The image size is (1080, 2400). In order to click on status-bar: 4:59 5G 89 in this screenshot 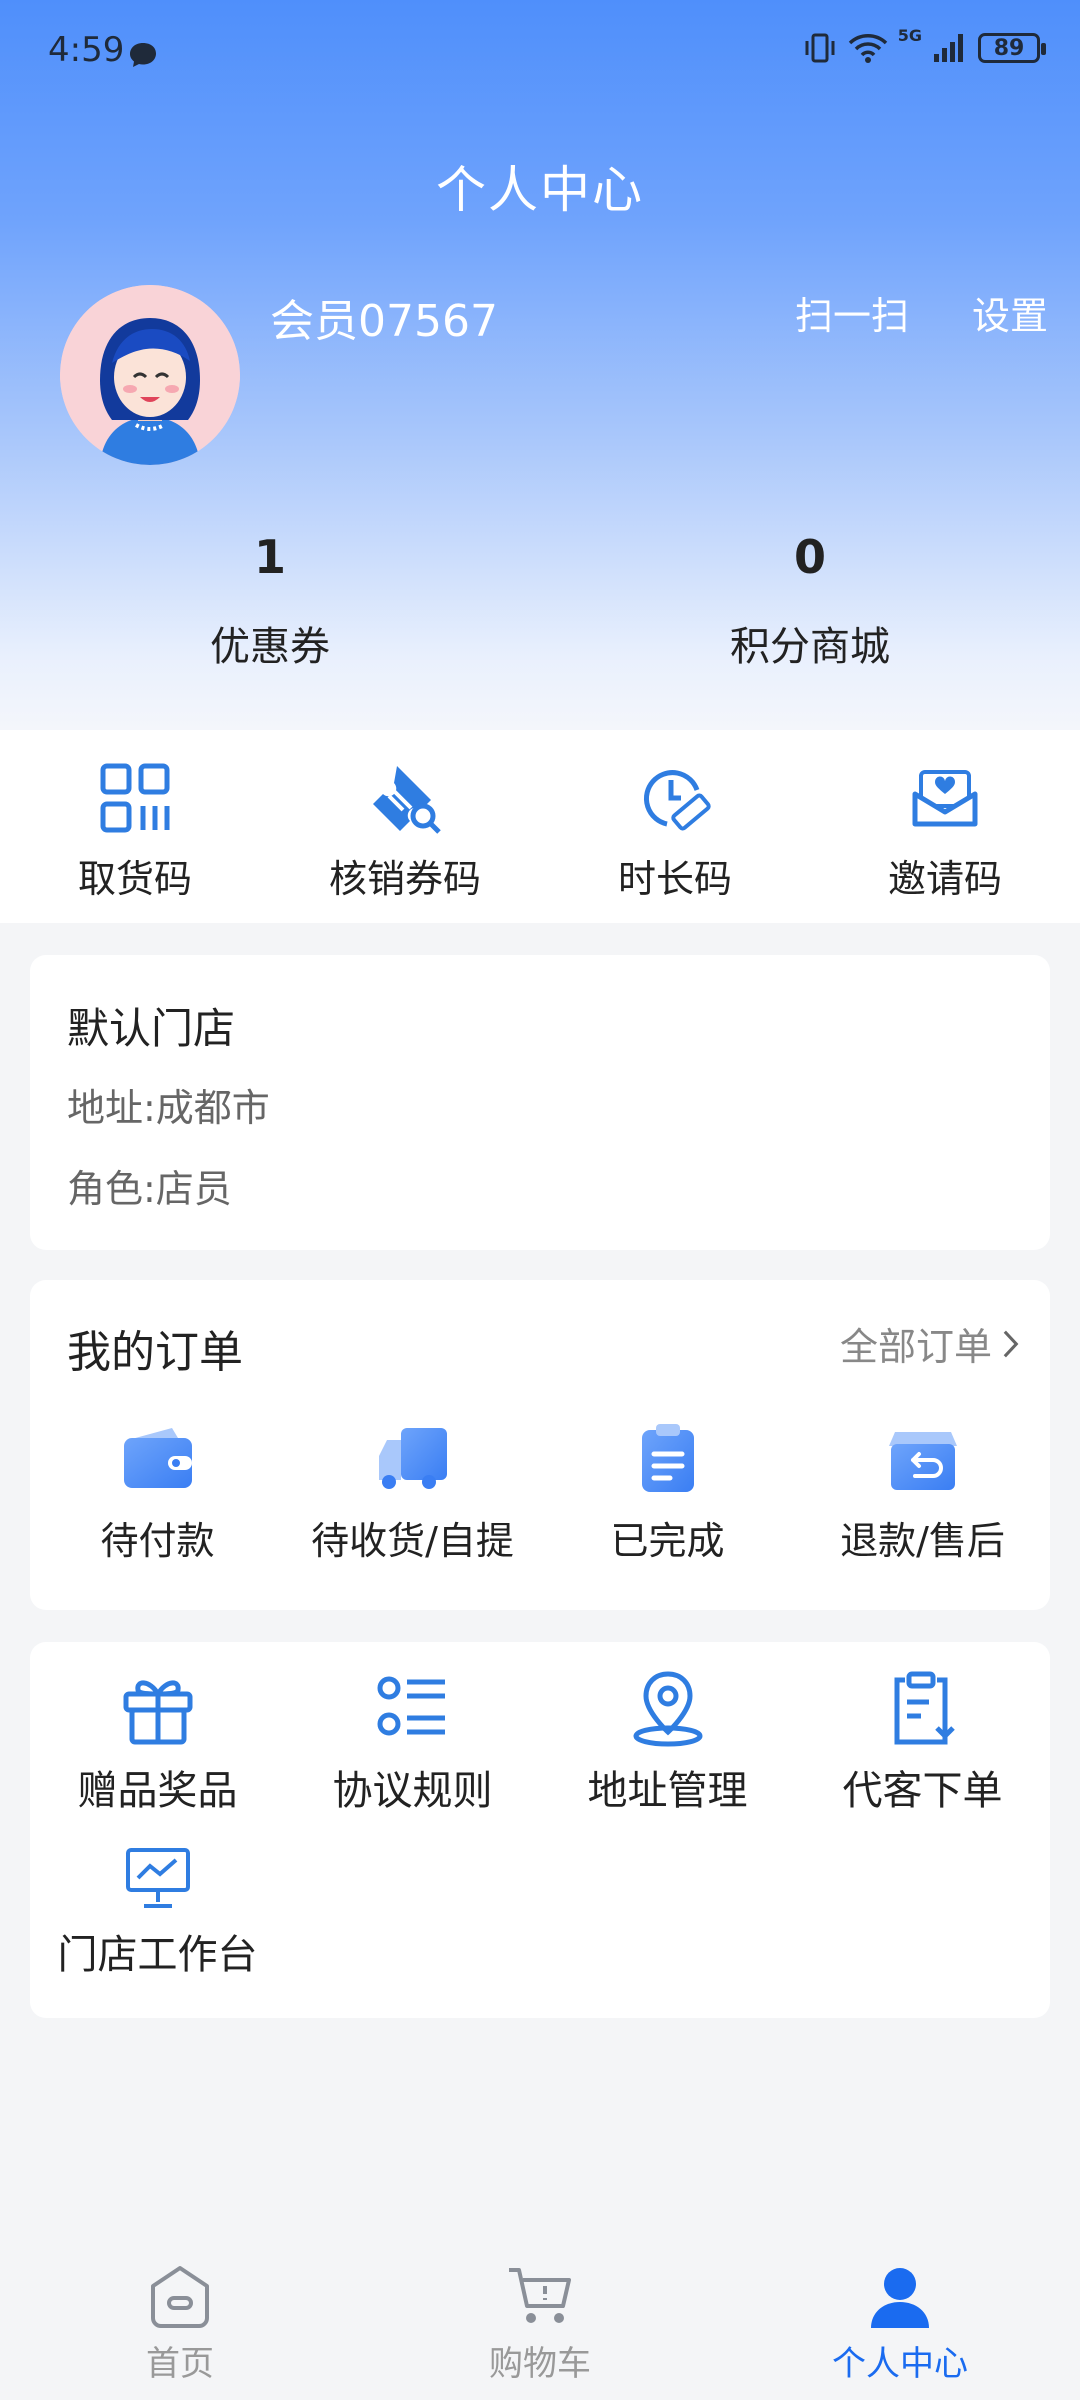, I will do `click(540, 52)`.